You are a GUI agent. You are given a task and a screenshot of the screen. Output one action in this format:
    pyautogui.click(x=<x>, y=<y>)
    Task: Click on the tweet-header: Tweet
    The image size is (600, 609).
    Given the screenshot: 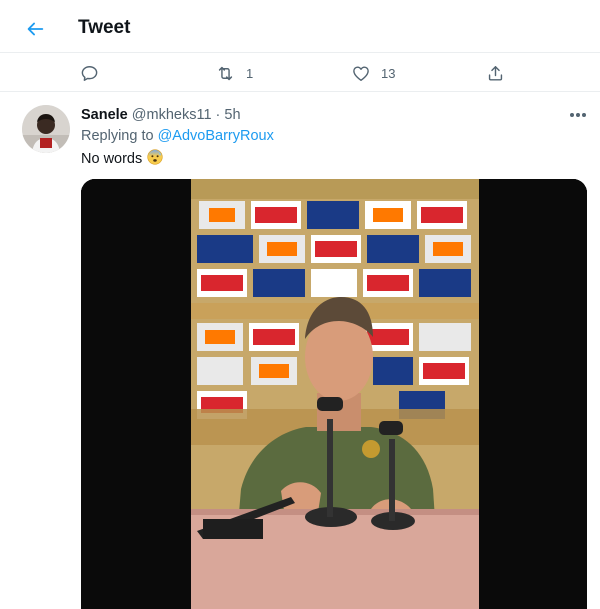 What is the action you would take?
    pyautogui.click(x=300, y=26)
    